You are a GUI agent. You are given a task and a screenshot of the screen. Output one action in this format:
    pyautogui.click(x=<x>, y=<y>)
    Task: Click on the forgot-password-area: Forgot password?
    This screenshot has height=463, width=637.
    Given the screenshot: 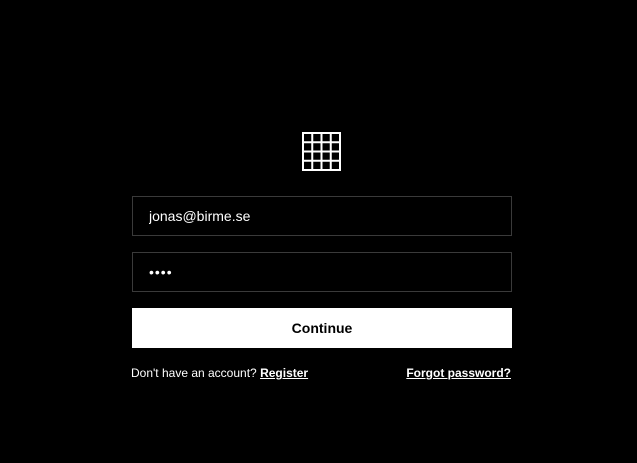 What is the action you would take?
    pyautogui.click(x=458, y=373)
    